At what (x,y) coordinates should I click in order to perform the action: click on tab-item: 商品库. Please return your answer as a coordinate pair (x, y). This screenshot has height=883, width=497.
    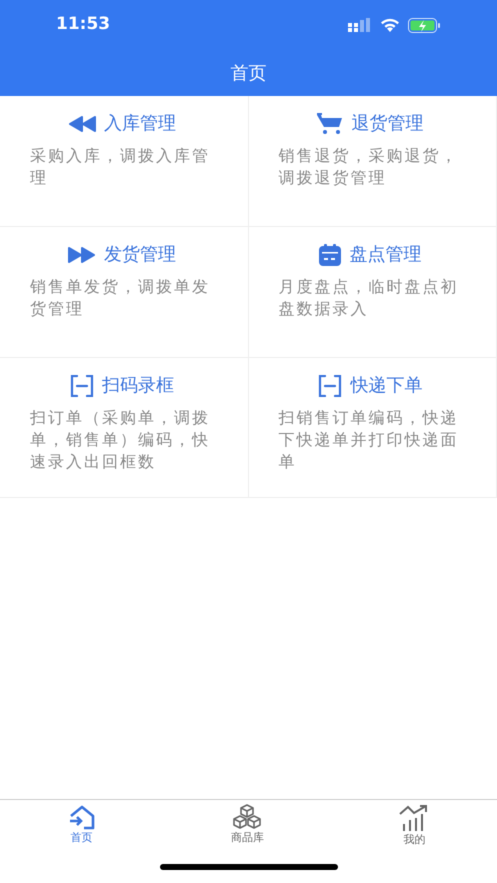
    Looking at the image, I should click on (247, 825).